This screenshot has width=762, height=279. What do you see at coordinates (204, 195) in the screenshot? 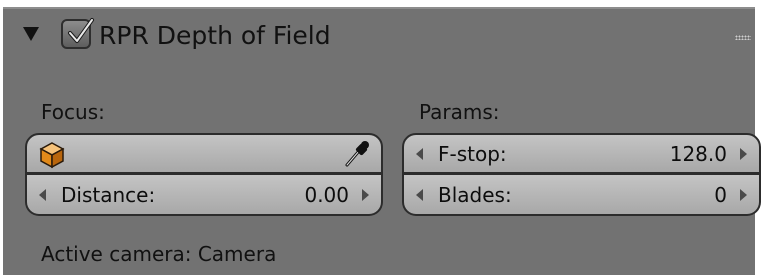
I see `distance-field: Distance: 0.00` at bounding box center [204, 195].